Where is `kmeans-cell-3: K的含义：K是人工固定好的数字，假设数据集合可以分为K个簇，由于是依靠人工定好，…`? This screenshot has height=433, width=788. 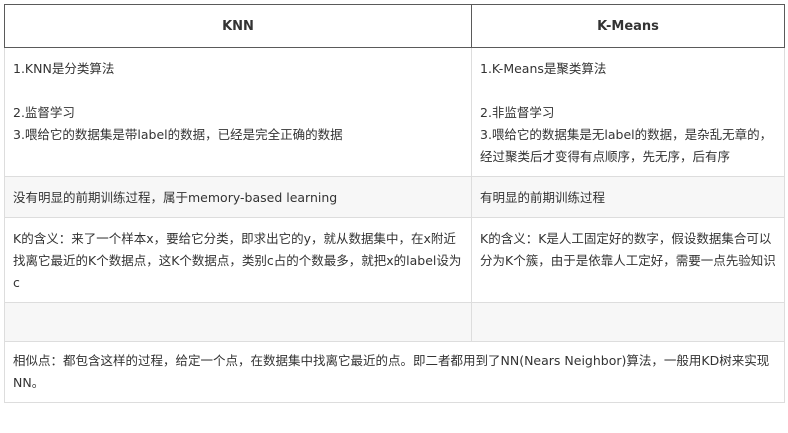
kmeans-cell-3: K的含义：K是人工固定好的数字，假设数据集合可以分为K个簇，由于是依靠人工定好，… is located at coordinates (628, 260).